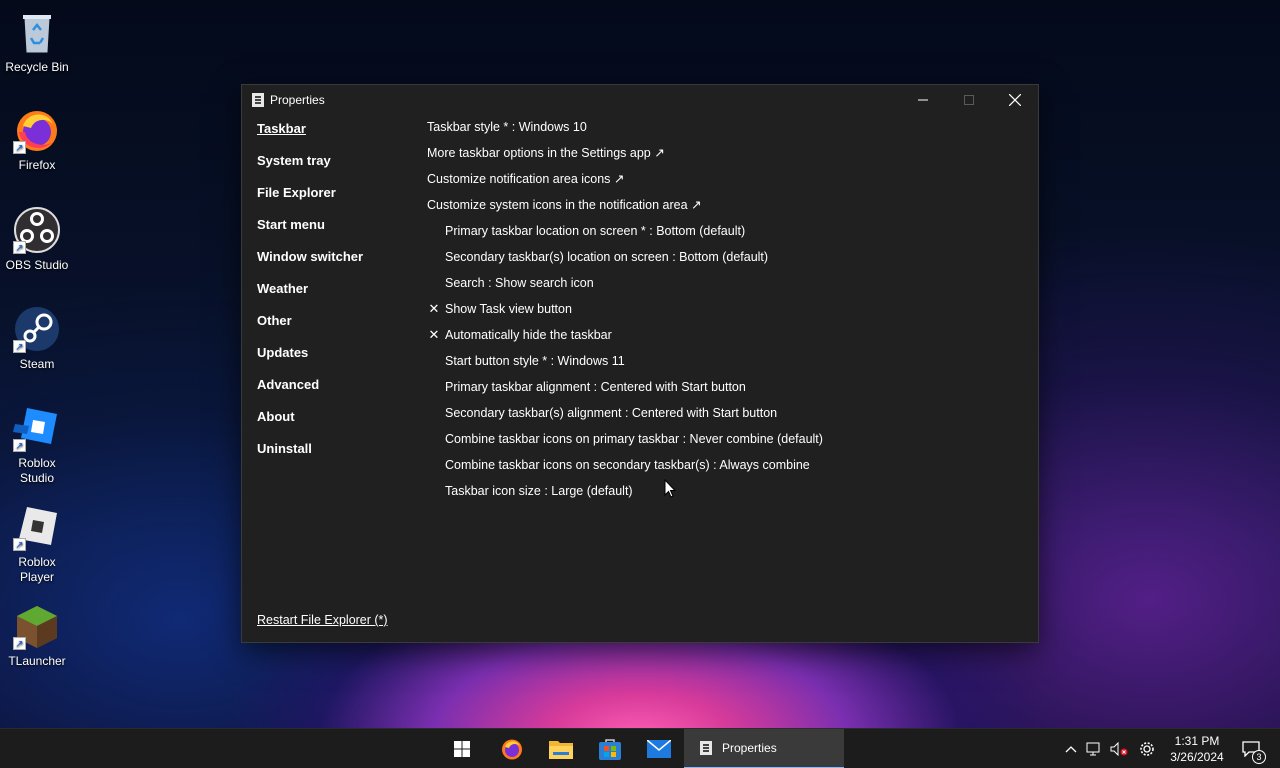  Describe the element at coordinates (337, 425) in the screenshot. I see `sidebar-item-about: About` at that location.